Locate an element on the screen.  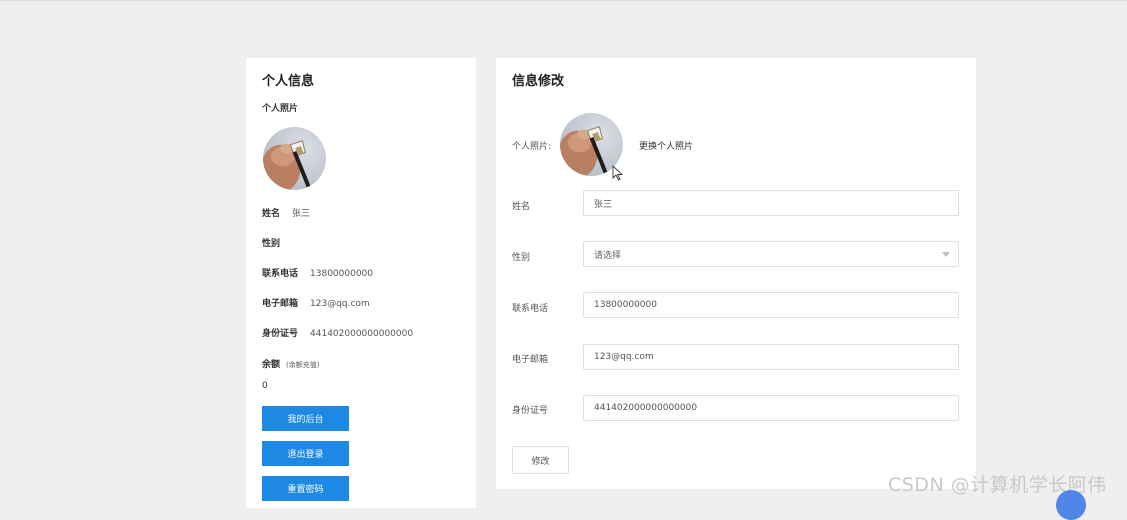
edit-photo-label: 个人照片: is located at coordinates (532, 147).